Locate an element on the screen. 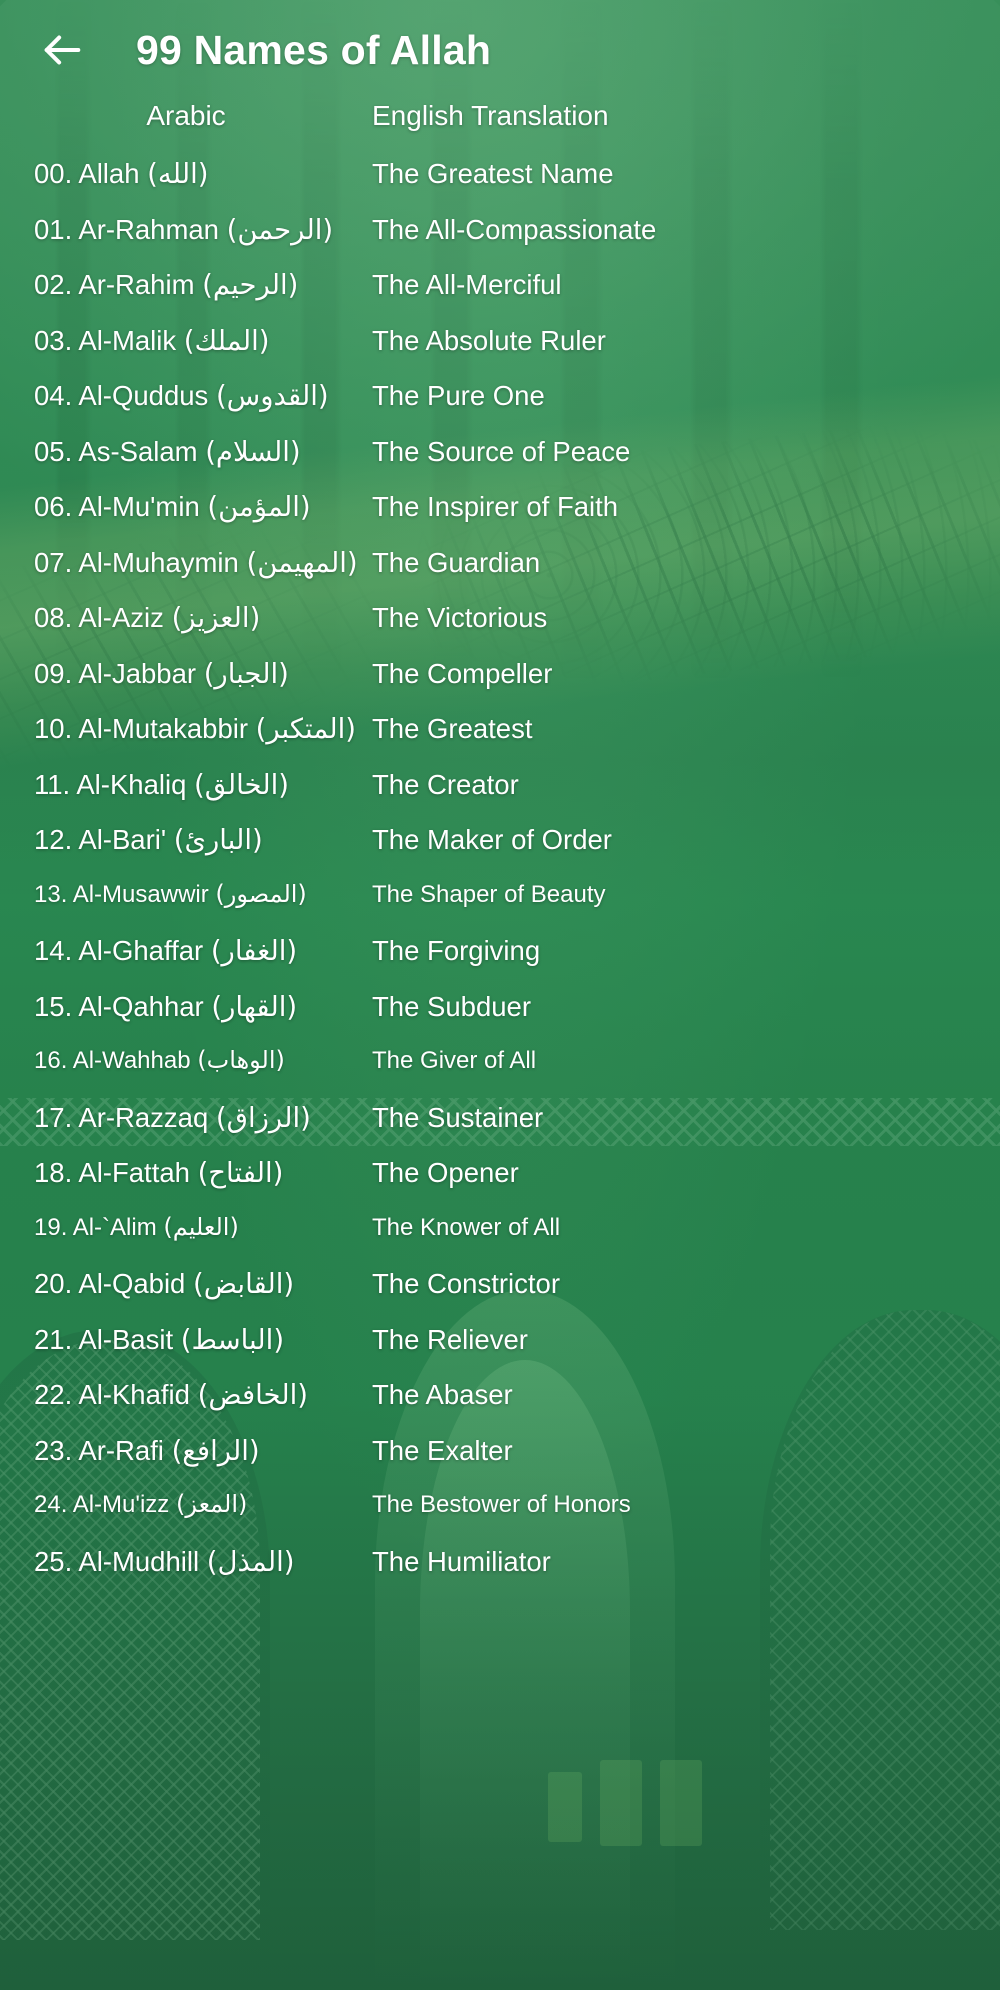 This screenshot has height=1990, width=1000. cell-english-translation: The All-Merciful is located at coordinates (467, 284).